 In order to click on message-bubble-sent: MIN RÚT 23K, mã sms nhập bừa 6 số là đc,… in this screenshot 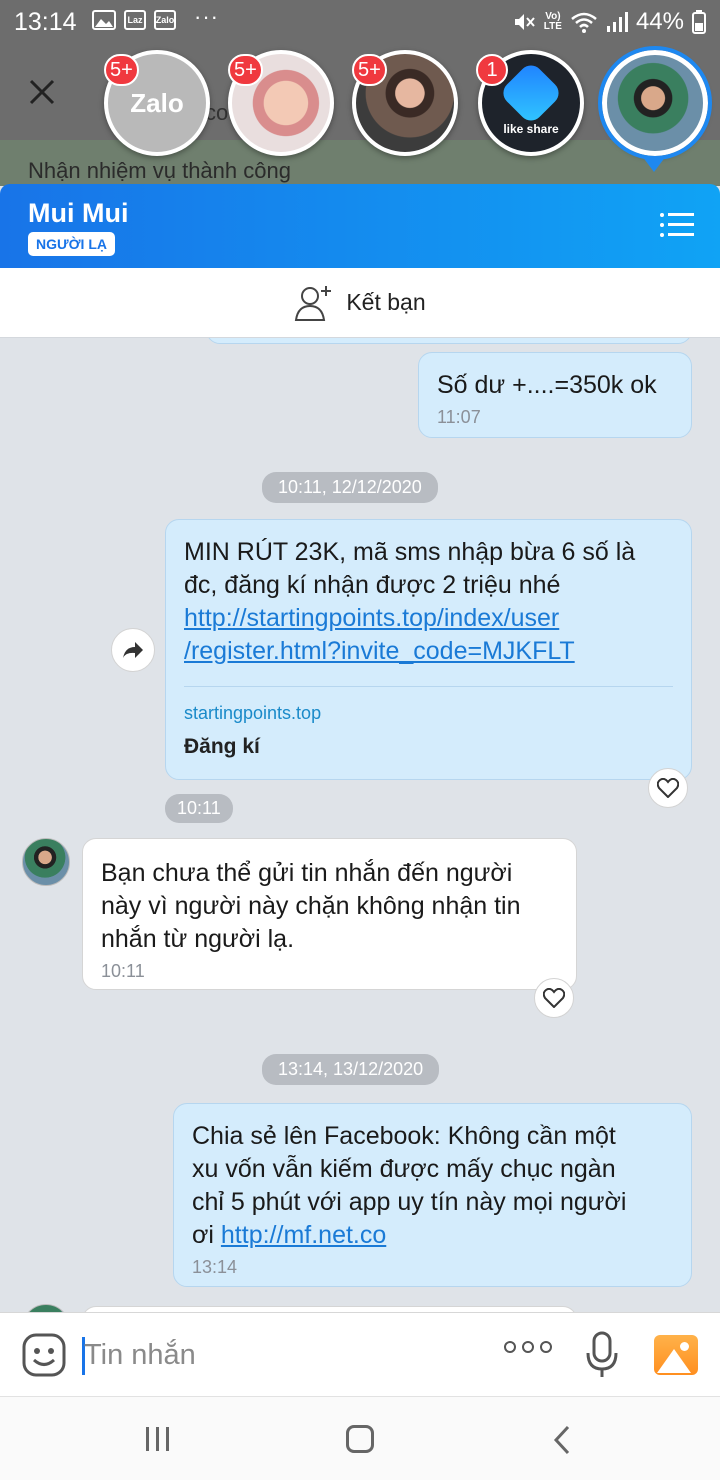, I will do `click(428, 649)`.